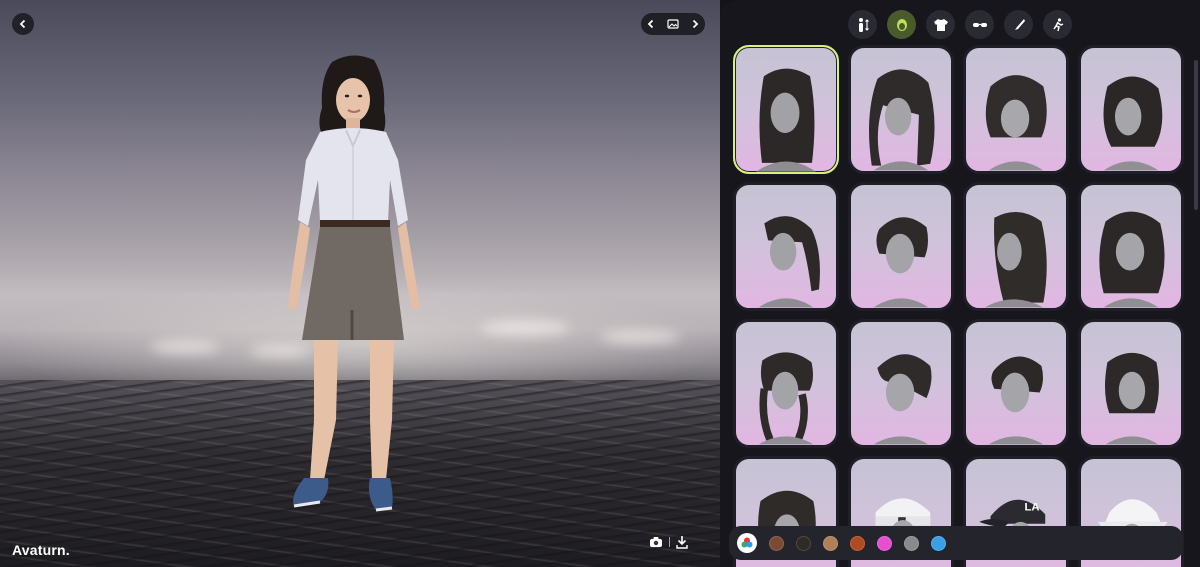 This screenshot has height=567, width=1200. I want to click on panel-scrollbar, so click(1196, 135).